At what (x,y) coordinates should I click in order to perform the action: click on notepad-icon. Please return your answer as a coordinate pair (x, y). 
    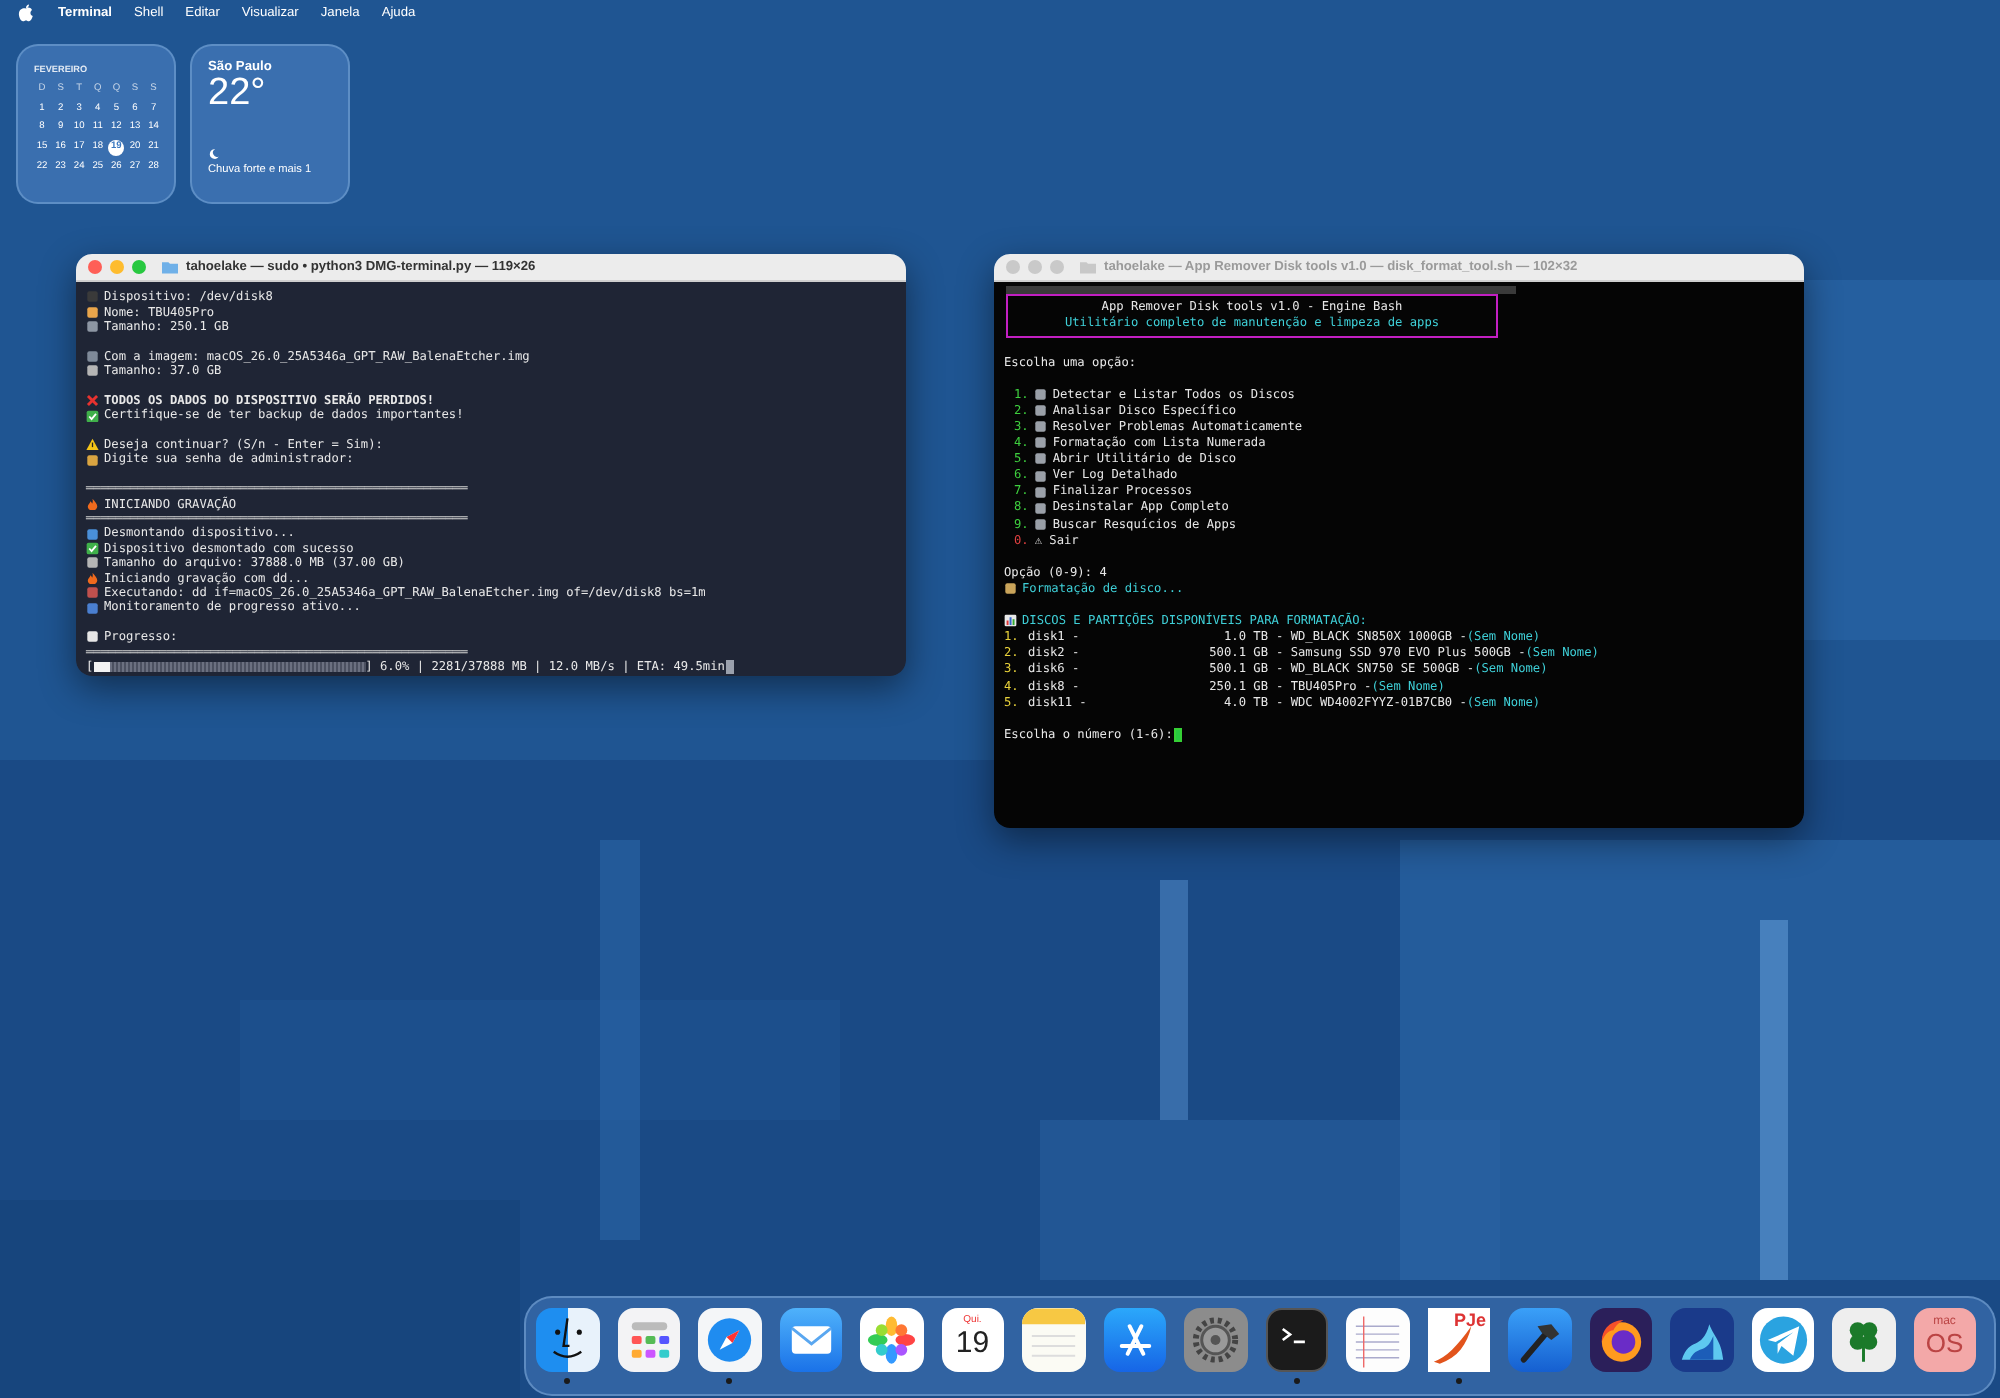
    Looking at the image, I should click on (1053, 1340).